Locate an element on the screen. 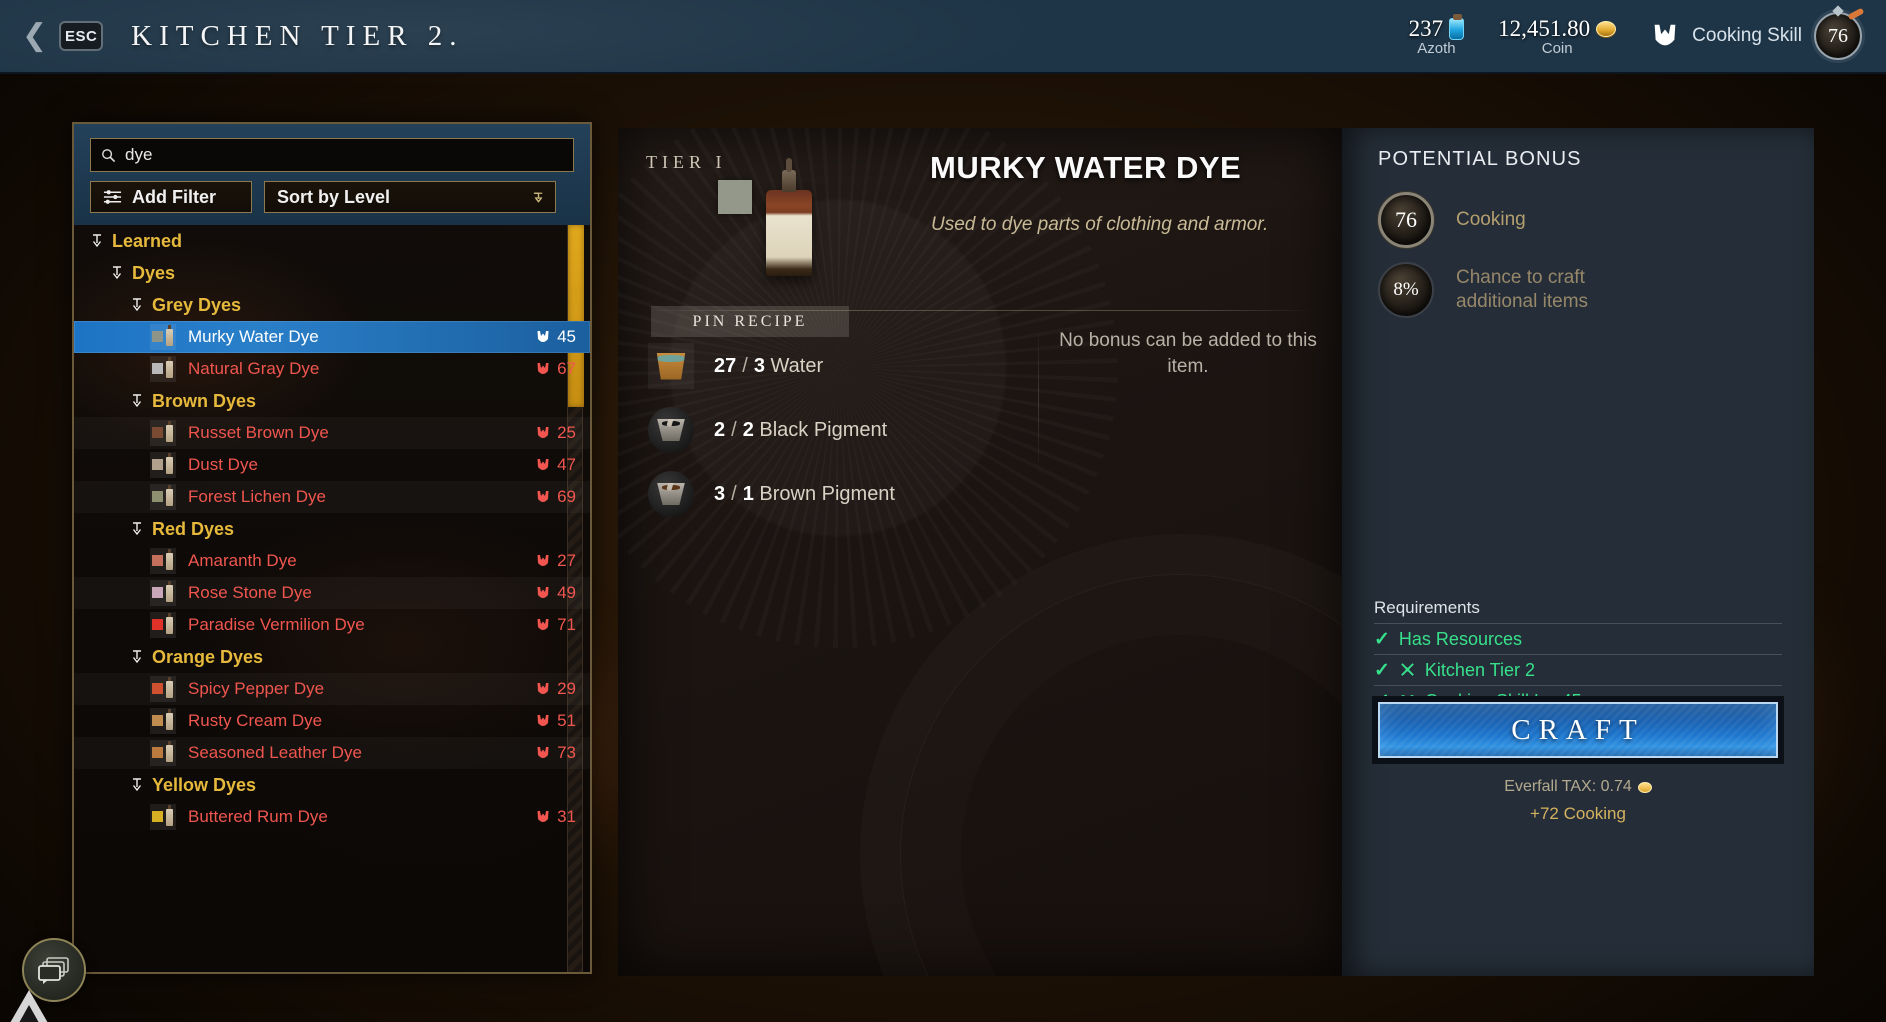 The image size is (1886, 1022). requirement-item: ✓ Has Resources is located at coordinates (1578, 639).